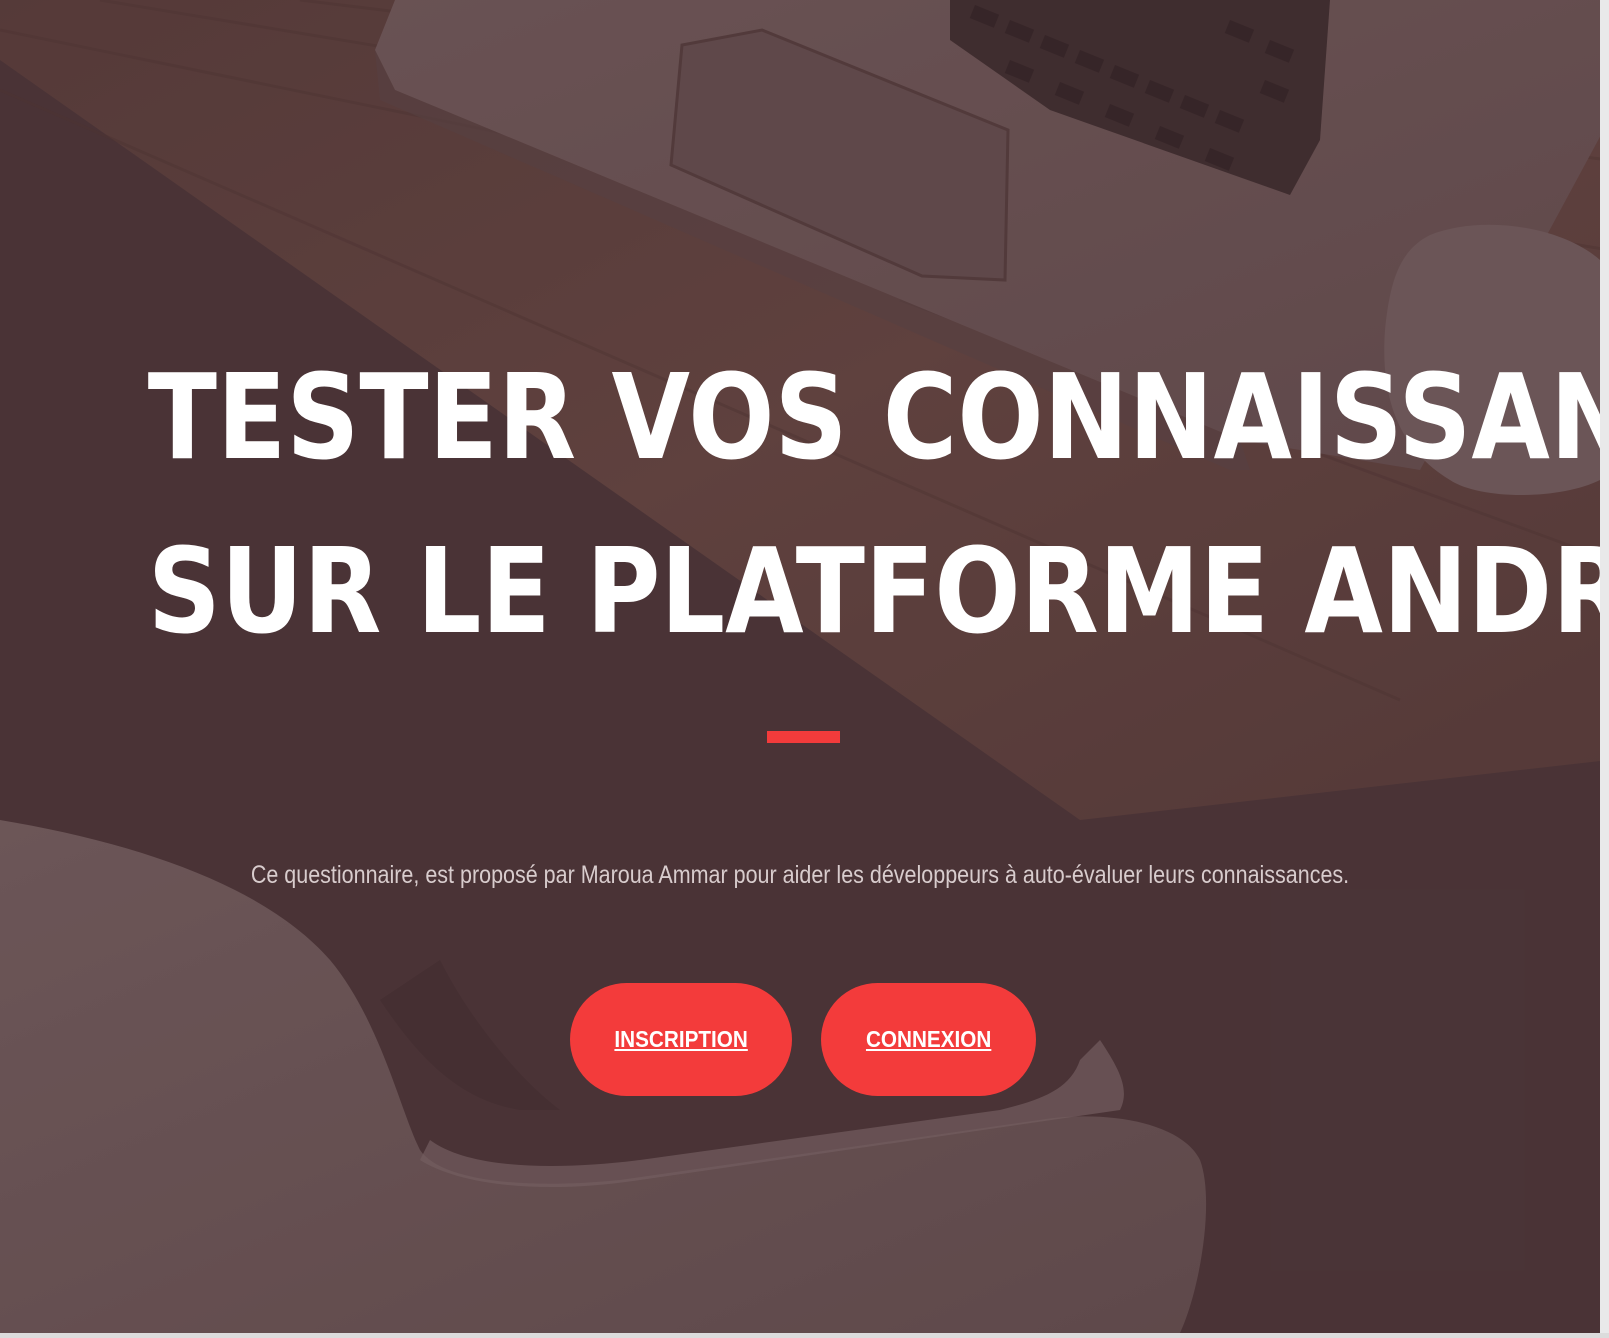 The width and height of the screenshot is (1609, 1338). Describe the element at coordinates (878, 417) in the screenshot. I see `headline-line-1: TESTER VOS CONNAISSANCES` at that location.